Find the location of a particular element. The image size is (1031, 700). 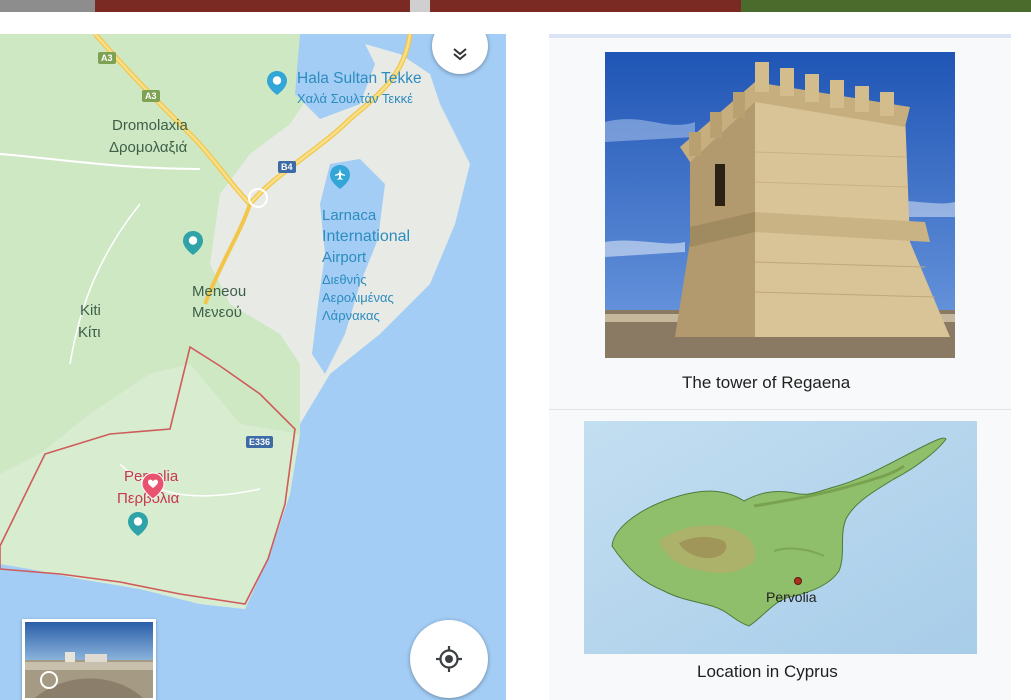

label-kiti-en: Kiti is located at coordinates (90, 310).